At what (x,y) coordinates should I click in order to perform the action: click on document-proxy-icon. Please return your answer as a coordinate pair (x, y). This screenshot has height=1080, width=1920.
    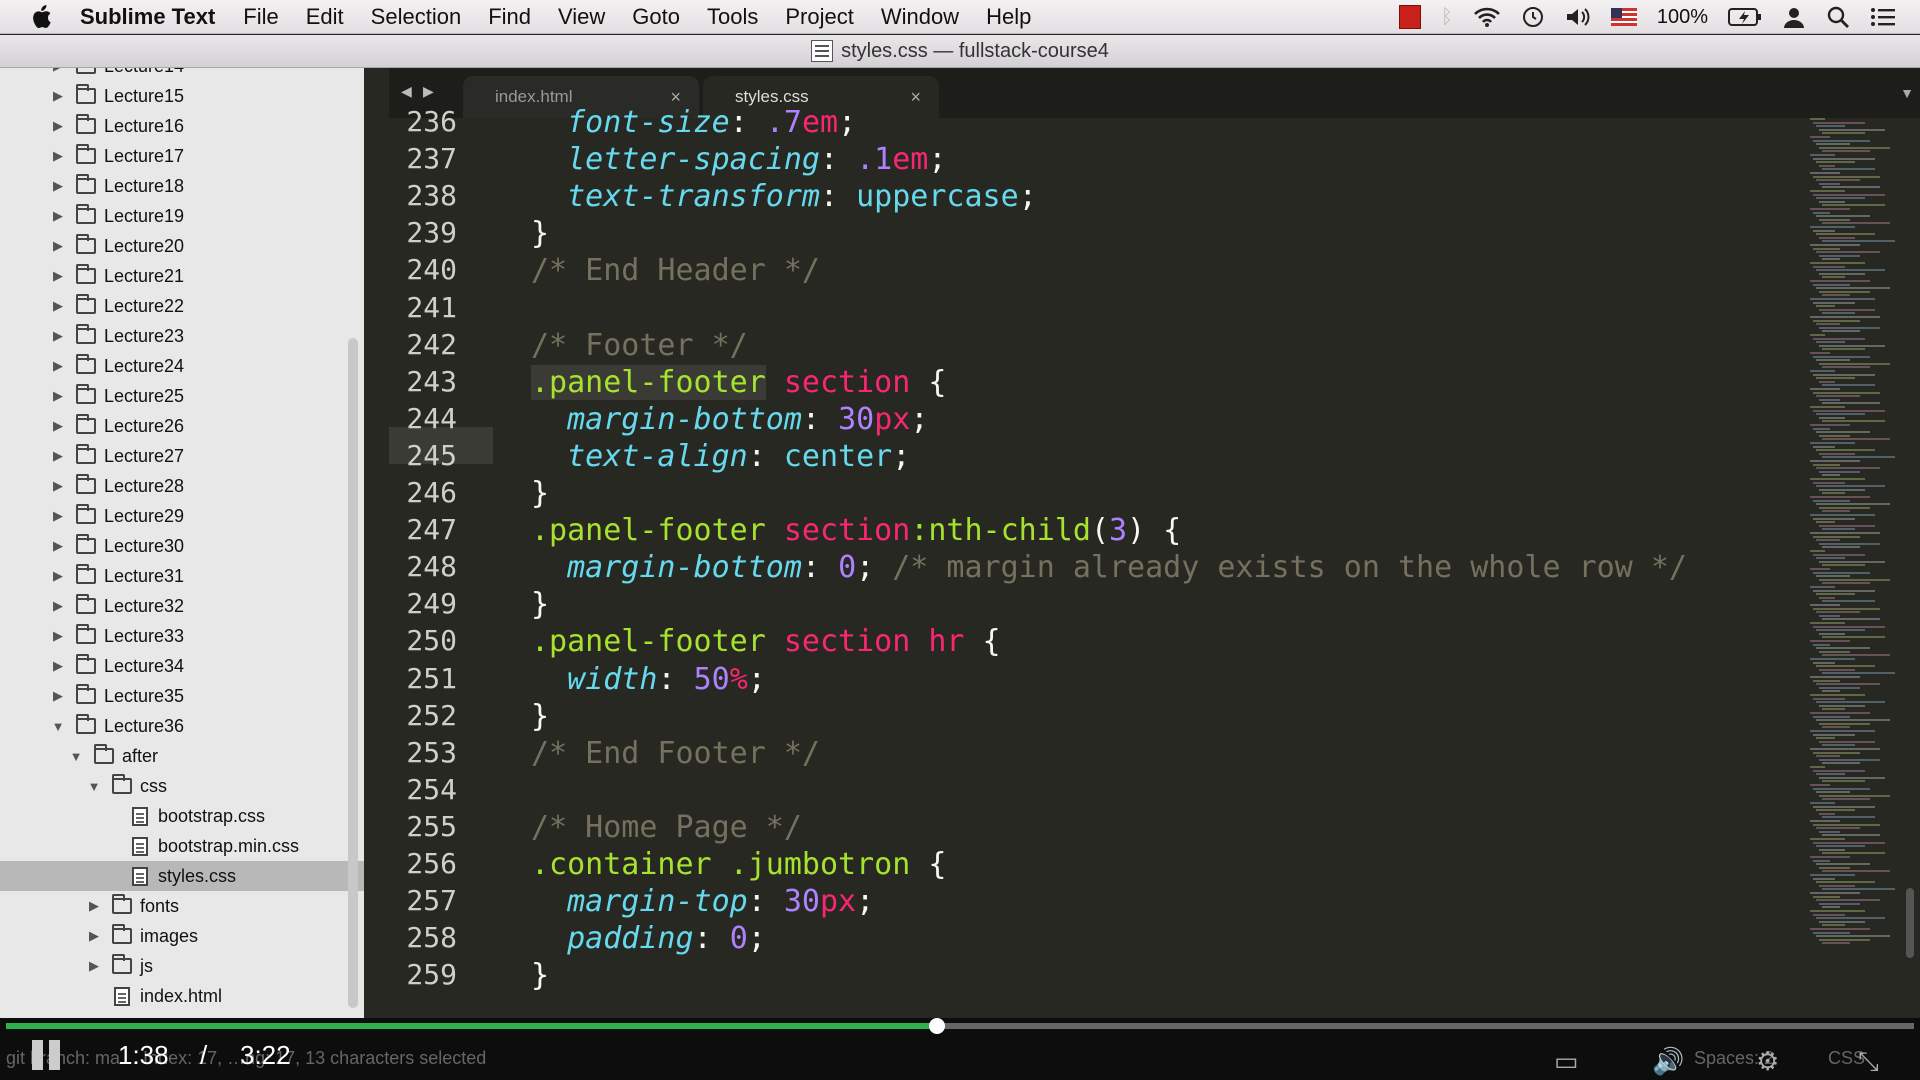
    Looking at the image, I should click on (822, 51).